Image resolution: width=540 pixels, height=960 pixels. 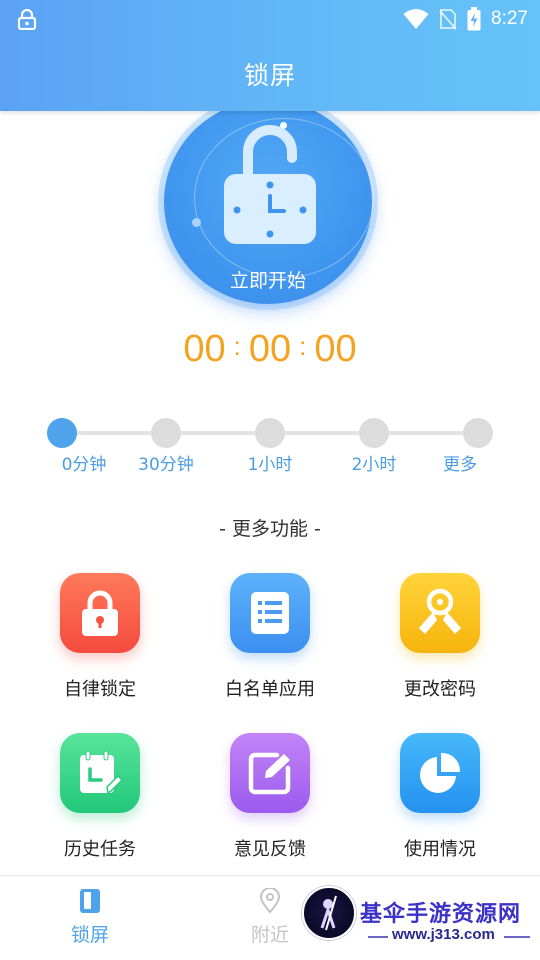 What do you see at coordinates (204, 349) in the screenshot?
I see `timer-hours: 00` at bounding box center [204, 349].